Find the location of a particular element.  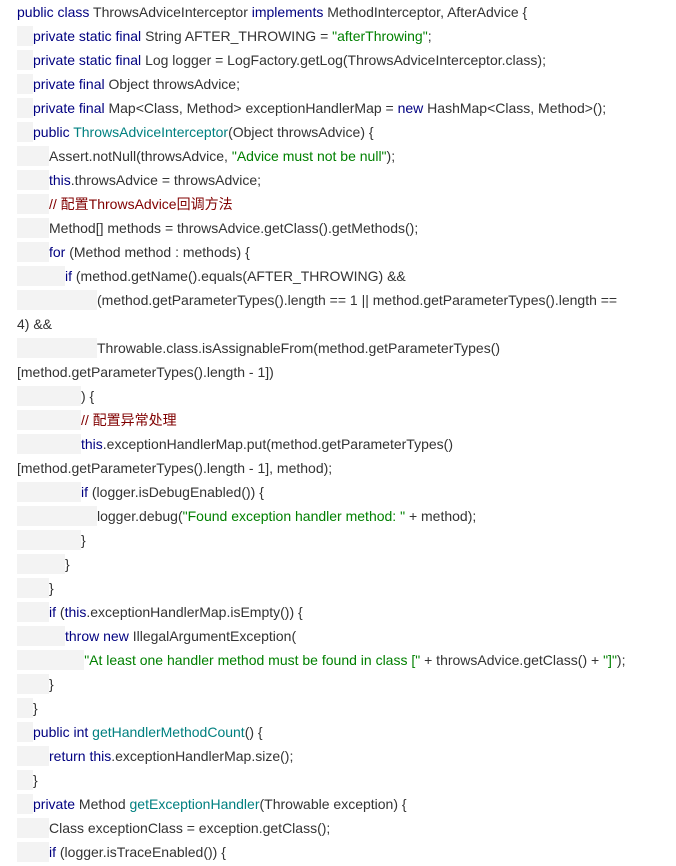

code-line: public int getHandlerMethodCount() { is located at coordinates (338, 732).